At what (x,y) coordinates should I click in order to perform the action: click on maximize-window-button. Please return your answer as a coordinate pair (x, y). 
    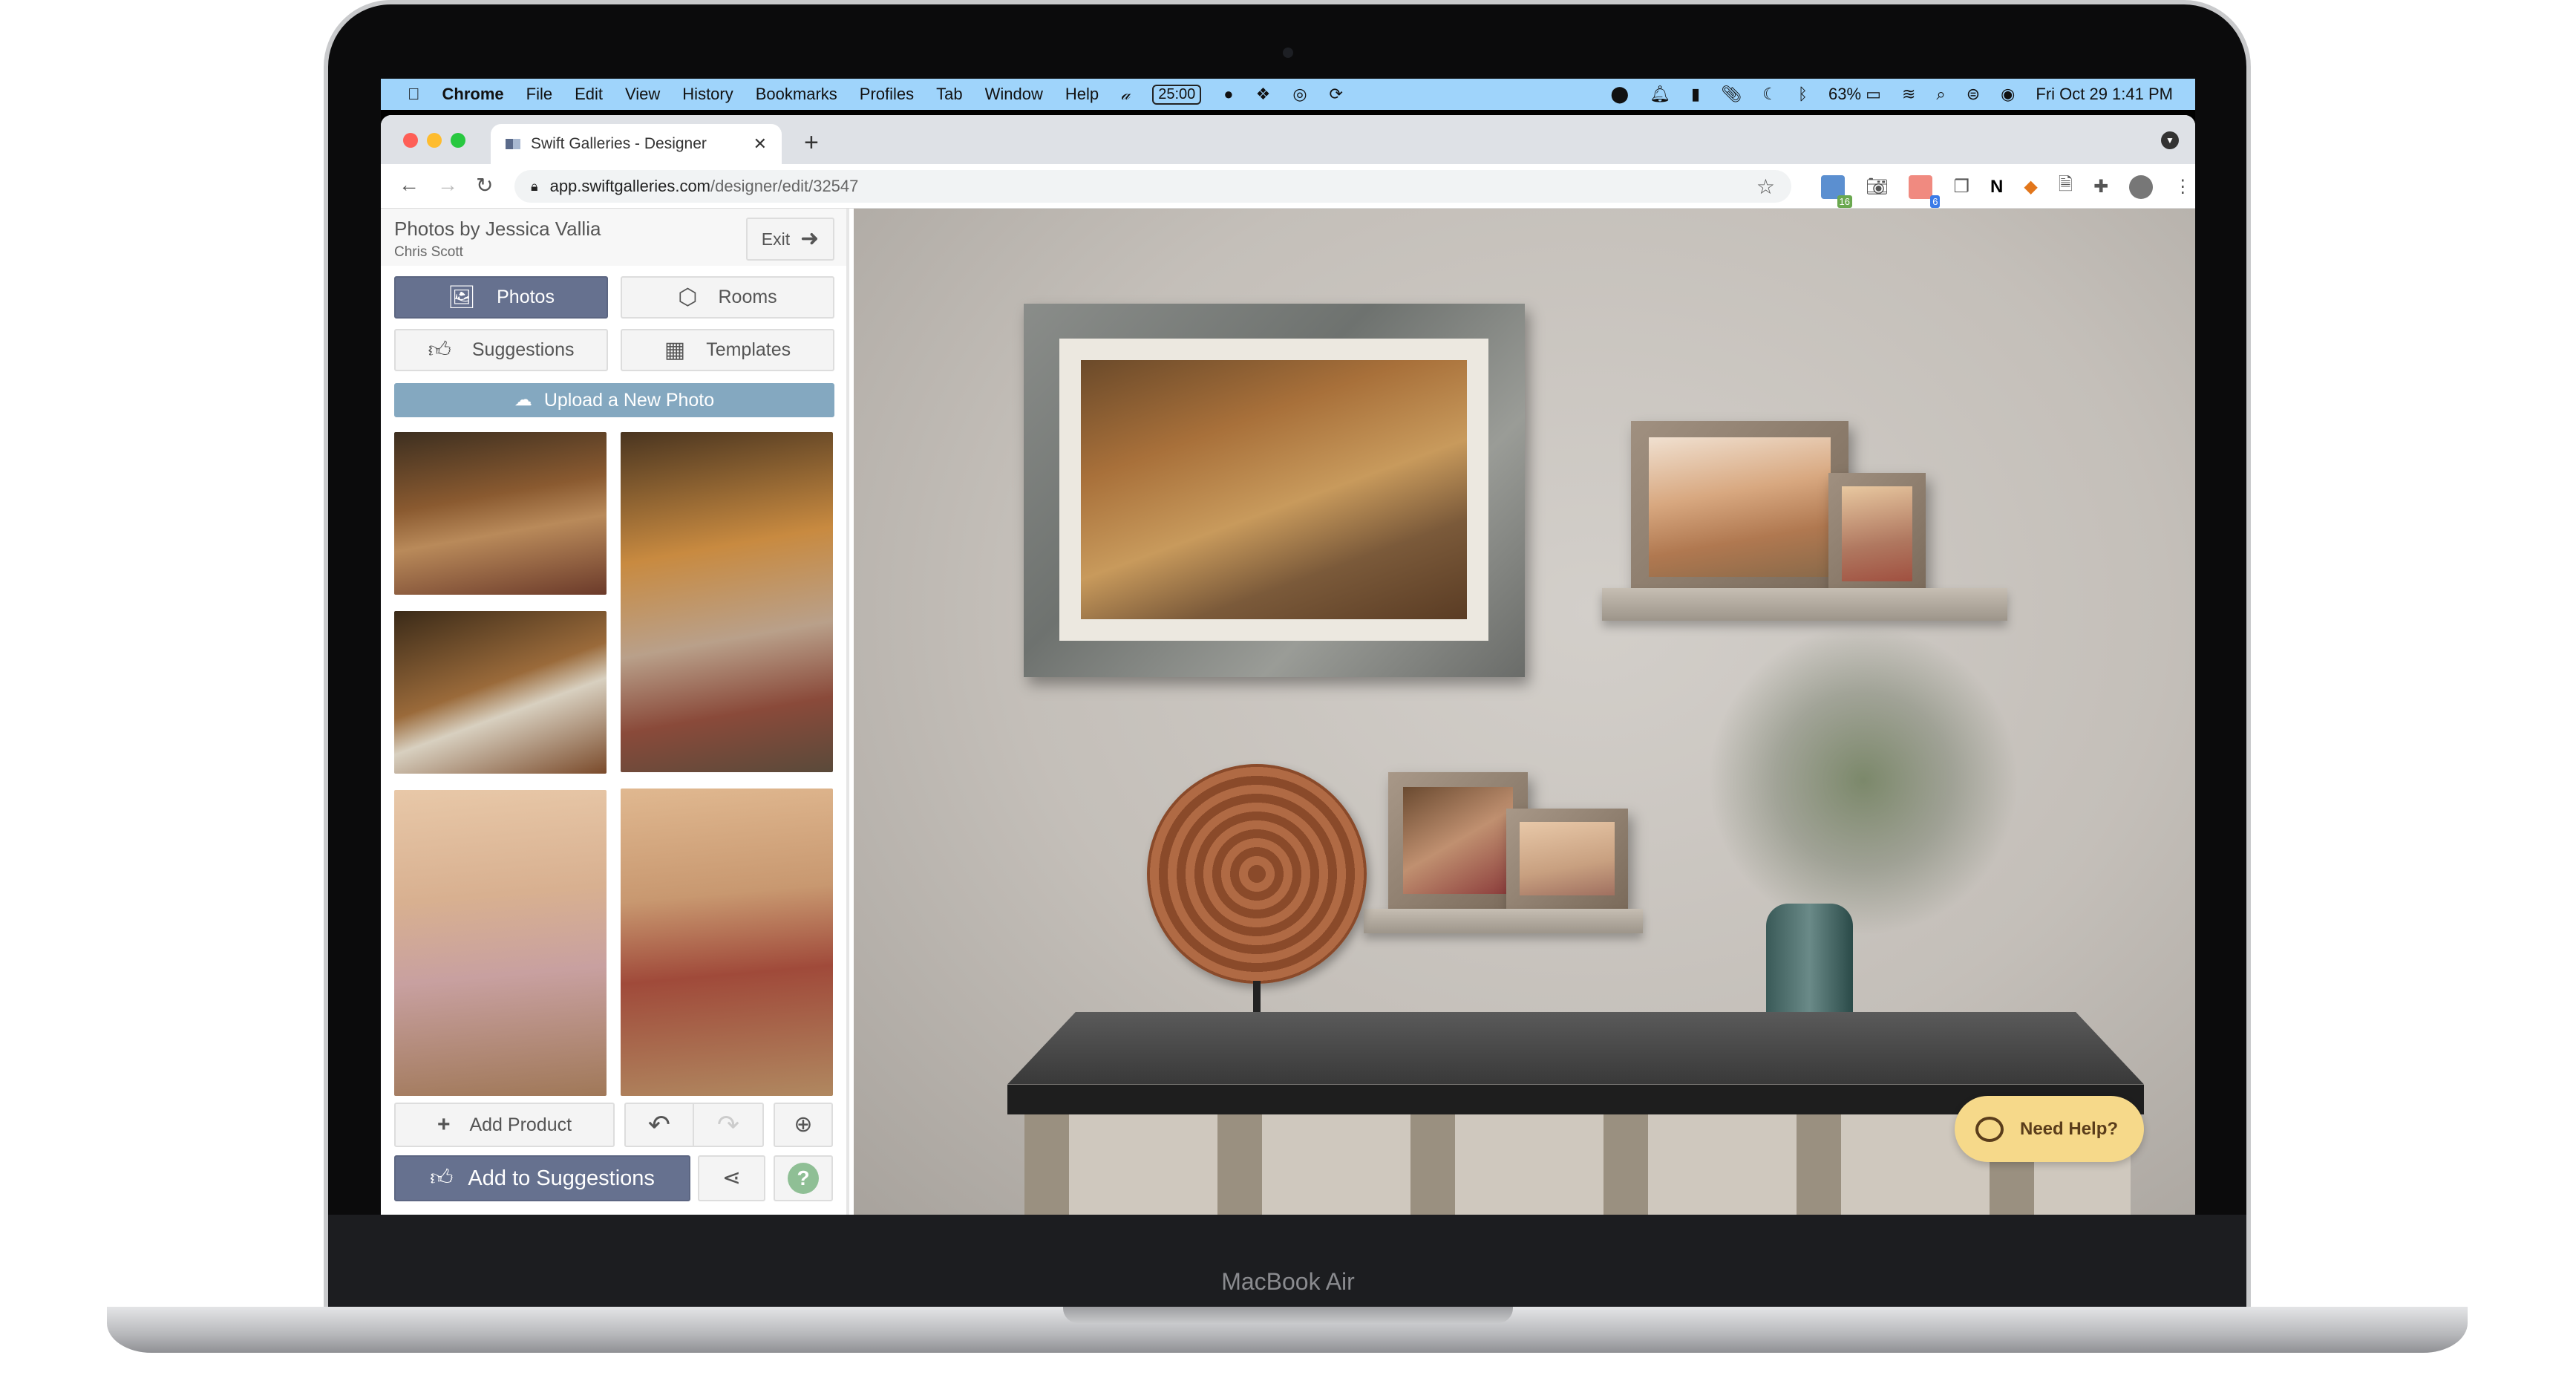
    Looking at the image, I should click on (458, 140).